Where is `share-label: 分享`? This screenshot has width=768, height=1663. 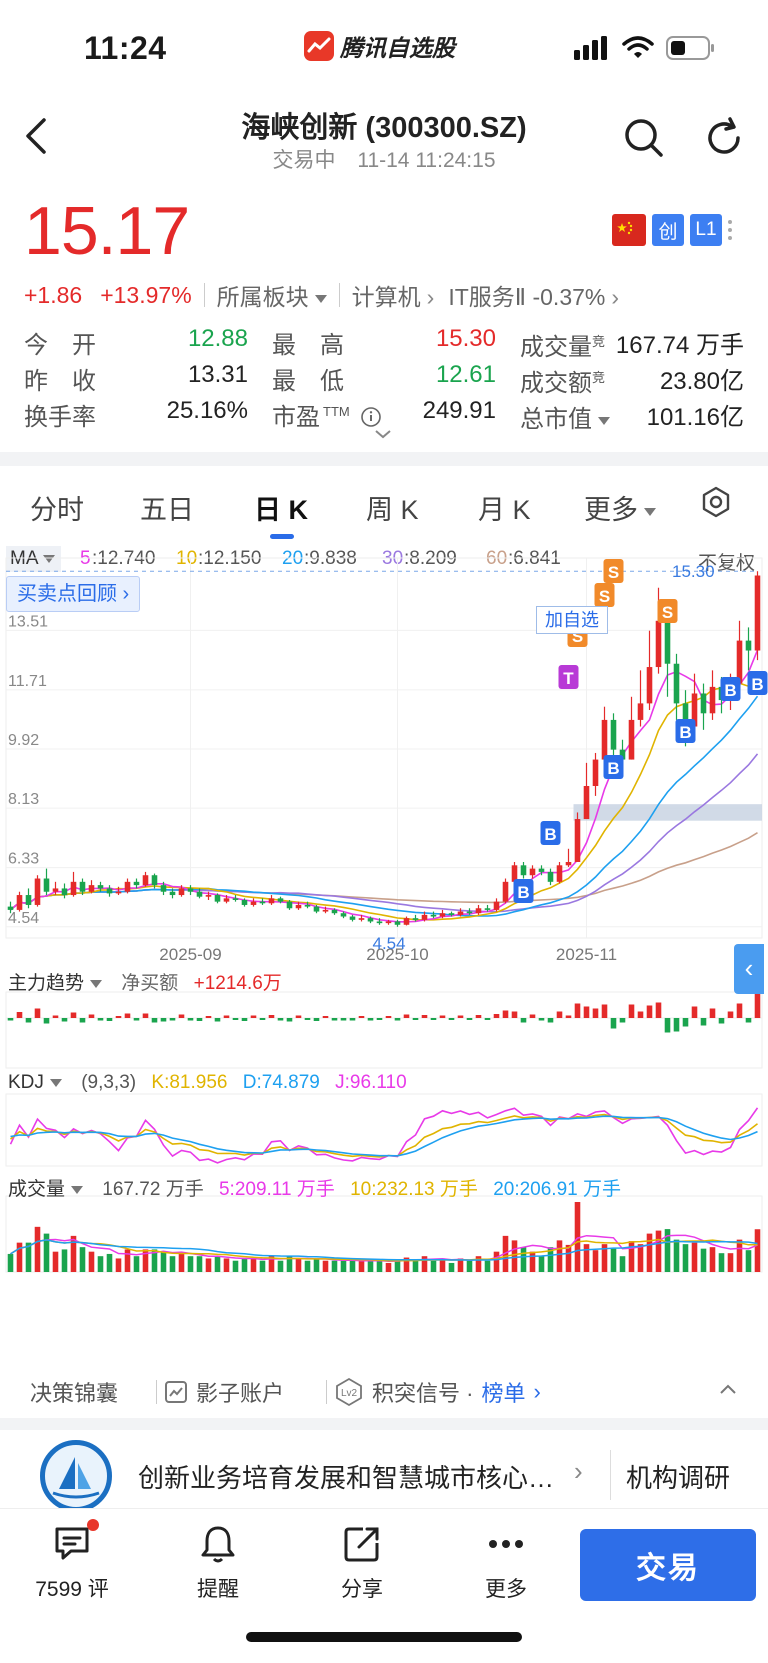 share-label: 分享 is located at coordinates (362, 1589).